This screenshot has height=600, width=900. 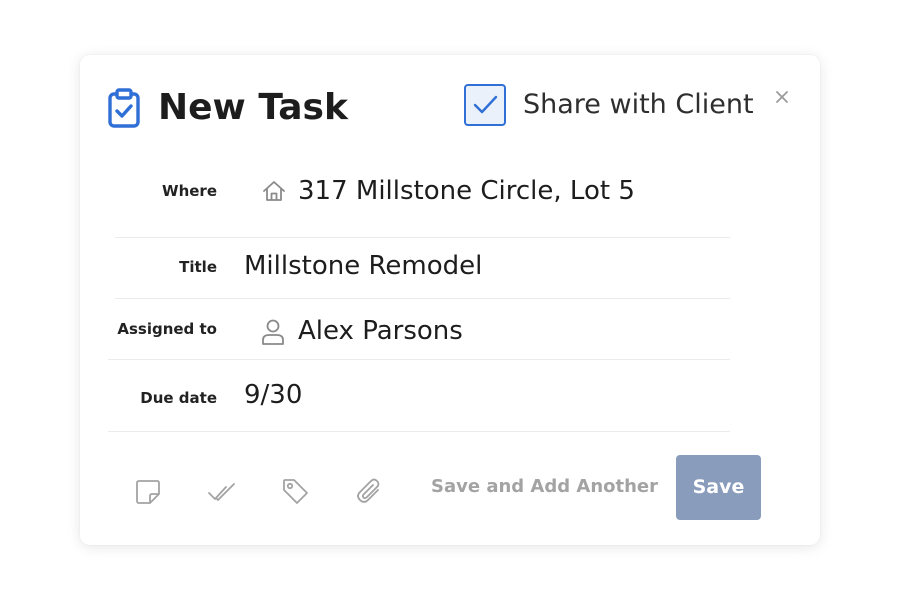 I want to click on assigned-to-label: Assigned to, so click(x=167, y=329).